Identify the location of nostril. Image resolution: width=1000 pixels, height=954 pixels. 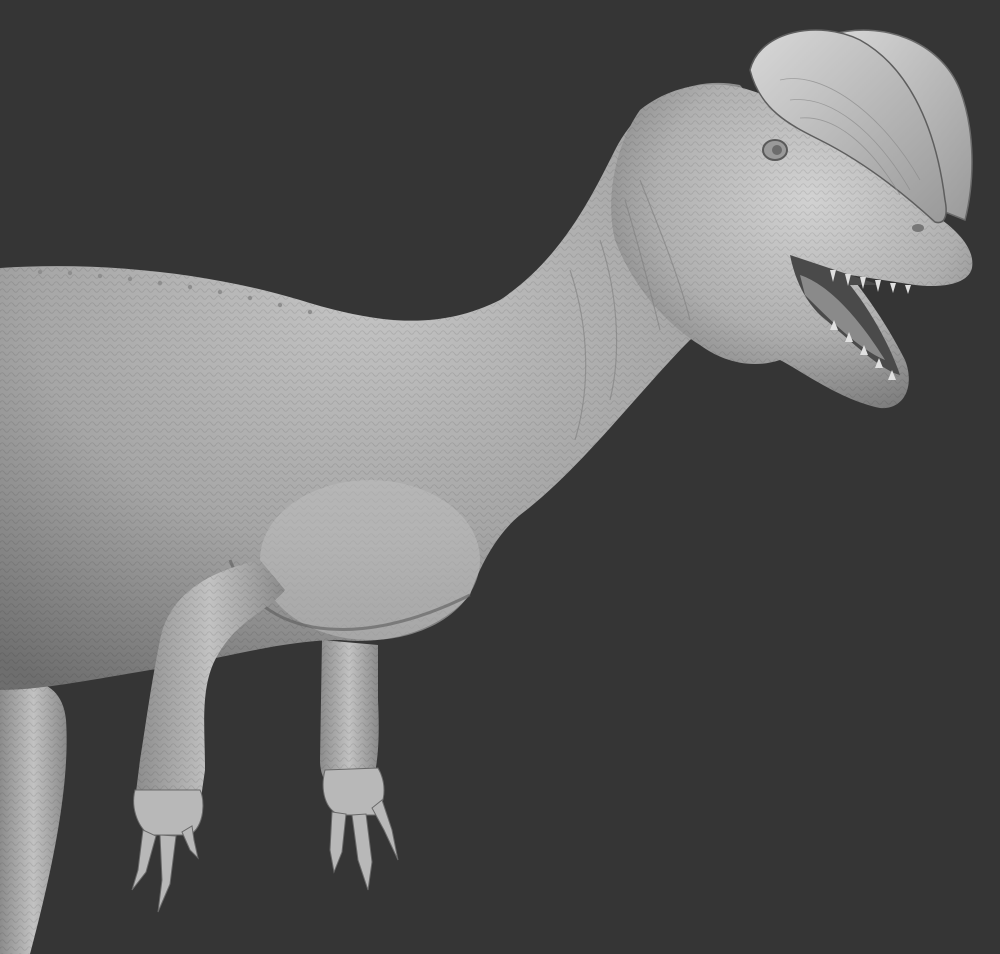
(918, 228).